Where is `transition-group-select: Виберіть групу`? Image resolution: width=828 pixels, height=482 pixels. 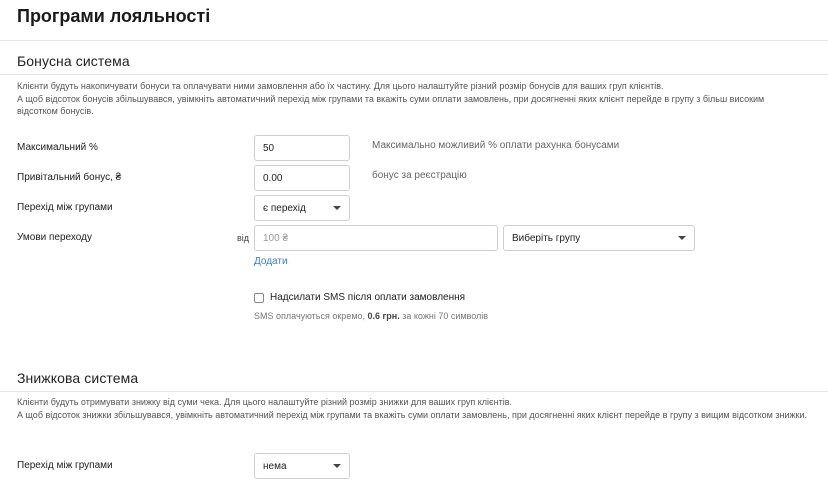 transition-group-select: Виберіть групу is located at coordinates (599, 238).